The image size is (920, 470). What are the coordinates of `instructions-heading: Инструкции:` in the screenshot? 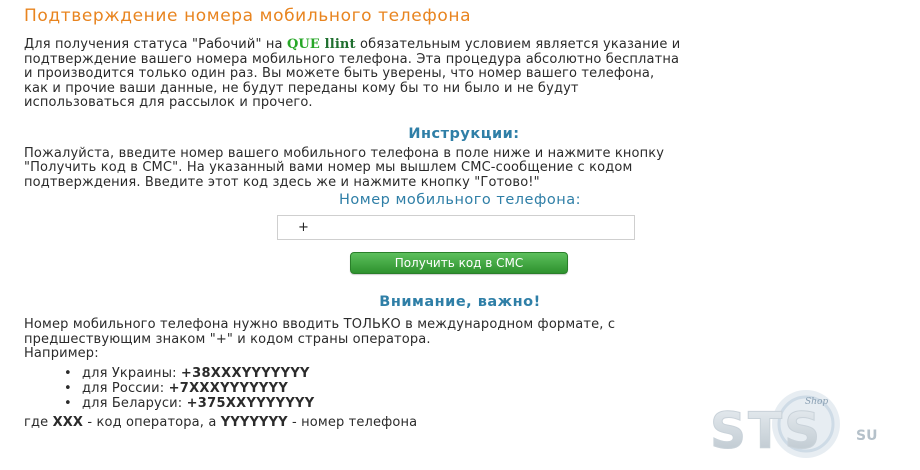 It's located at (464, 133).